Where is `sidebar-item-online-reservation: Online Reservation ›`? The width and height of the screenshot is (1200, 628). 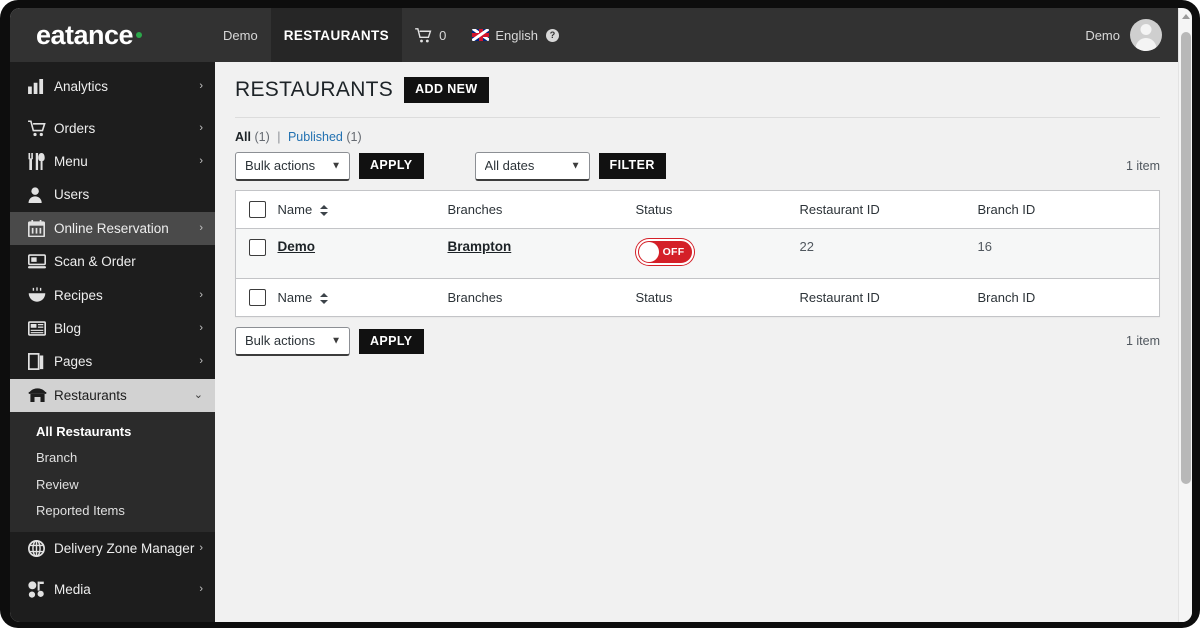
sidebar-item-online-reservation: Online Reservation › is located at coordinates (112, 228).